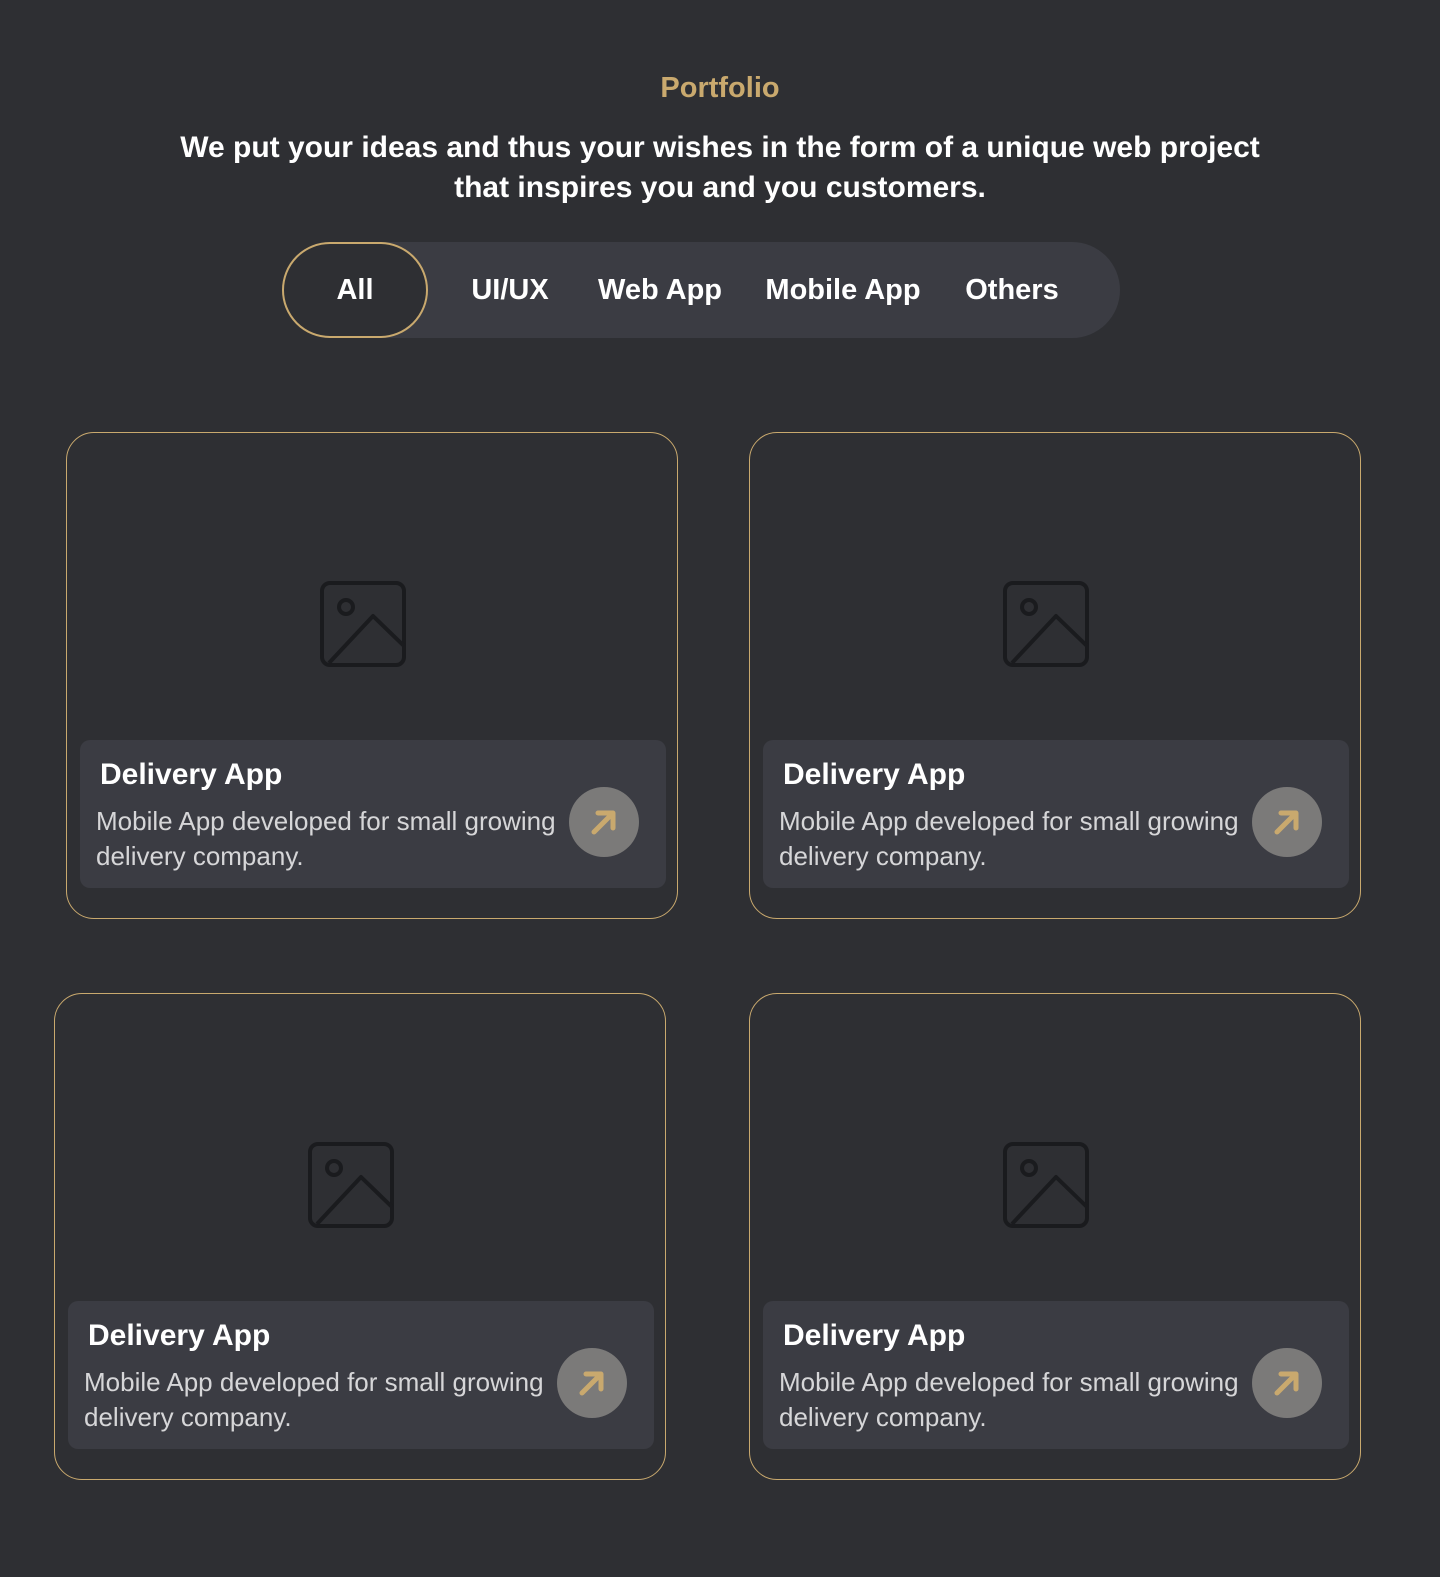  I want to click on portfolio-filter-tabs: All UI/UX Web App Mobile App Others, so click(701, 290).